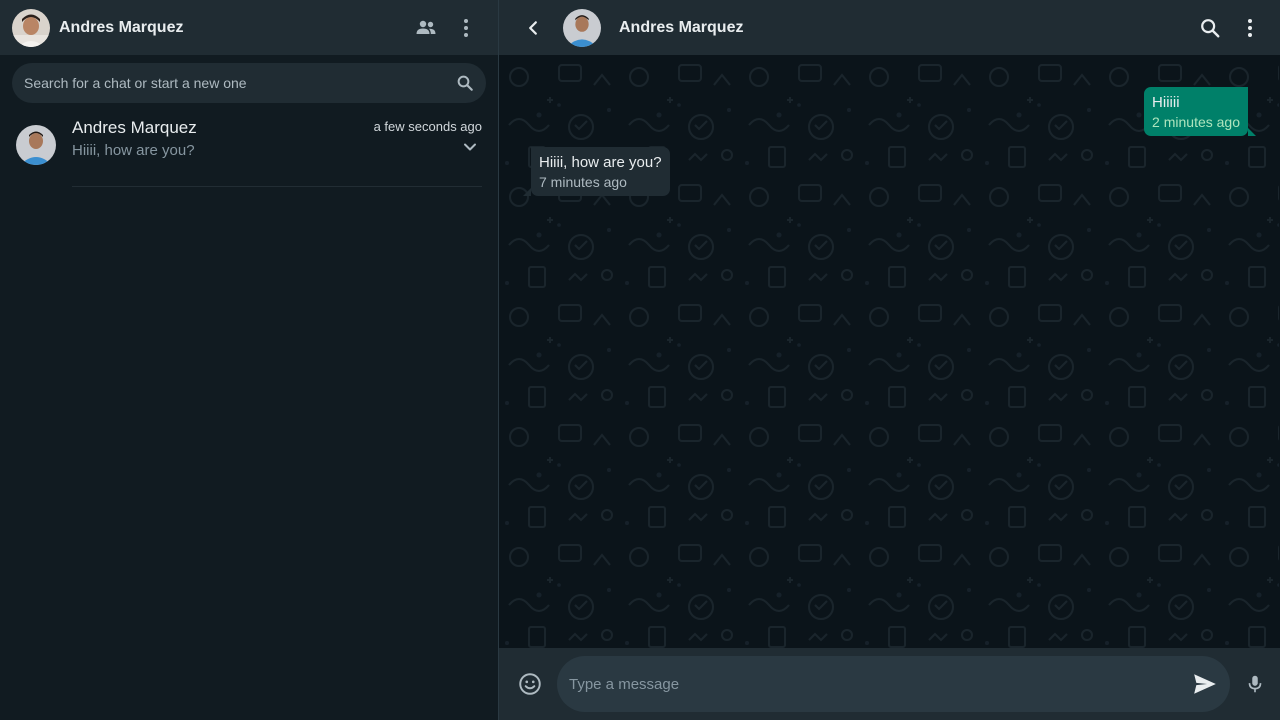 Image resolution: width=1280 pixels, height=720 pixels. What do you see at coordinates (121, 27) in the screenshot?
I see `my-user-name: Andres Marquez` at bounding box center [121, 27].